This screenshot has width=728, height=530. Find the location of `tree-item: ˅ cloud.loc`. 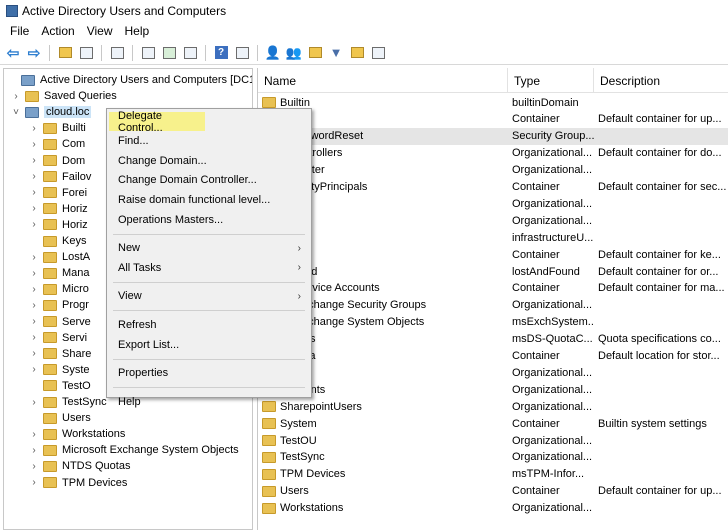

tree-item: ˅ cloud.loc is located at coordinates (51, 112).